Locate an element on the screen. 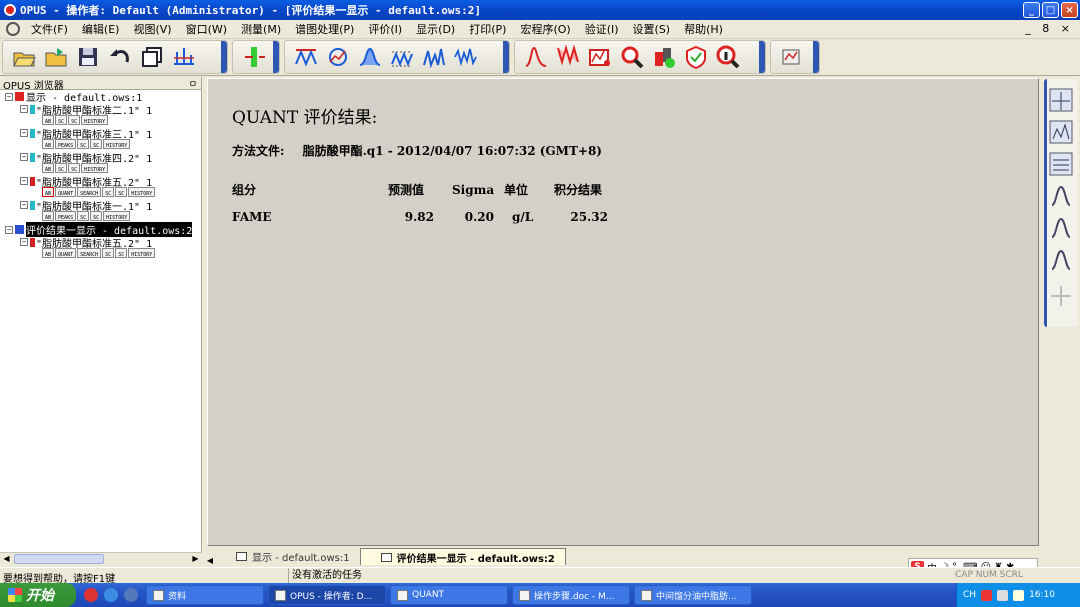  minimize-button: _ is located at coordinates (1031, 10).